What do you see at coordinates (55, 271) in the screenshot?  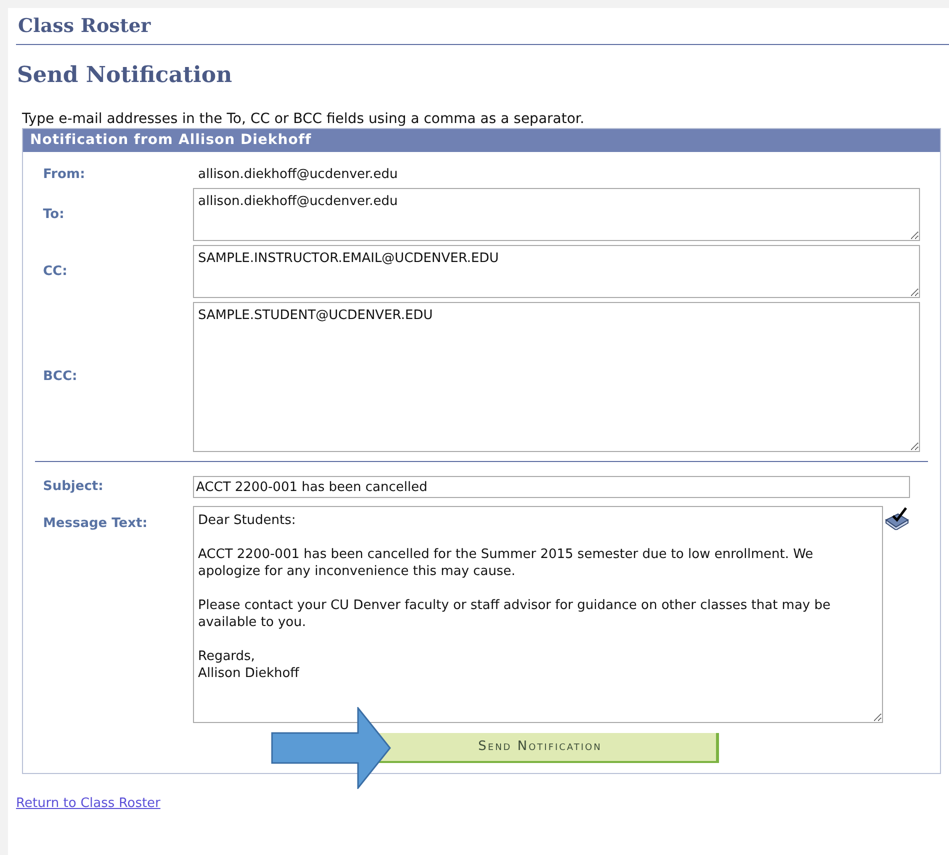 I see `recipient-label: CC:` at bounding box center [55, 271].